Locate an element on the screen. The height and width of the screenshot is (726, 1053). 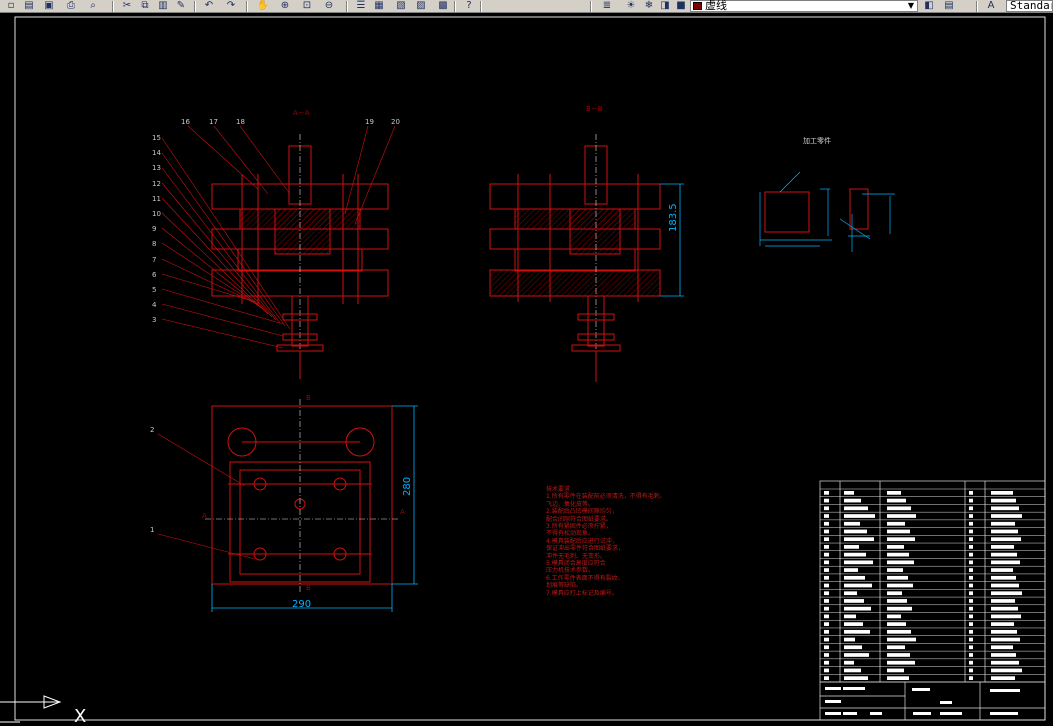
workpiece-view is located at coordinates (816, 210).